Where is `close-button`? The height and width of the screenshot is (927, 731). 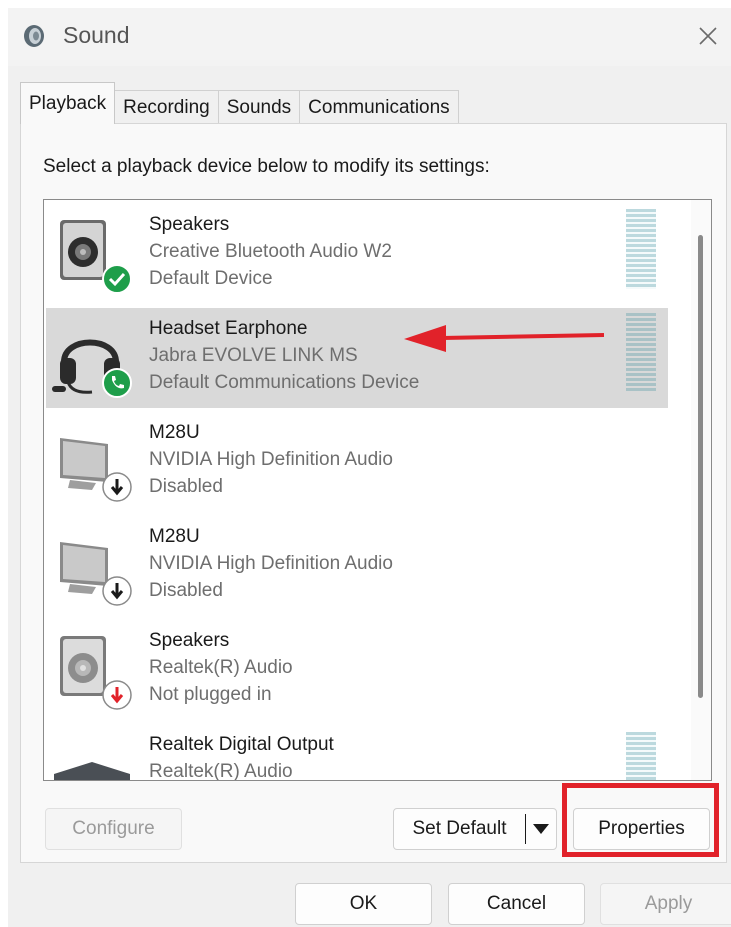 close-button is located at coordinates (708, 36).